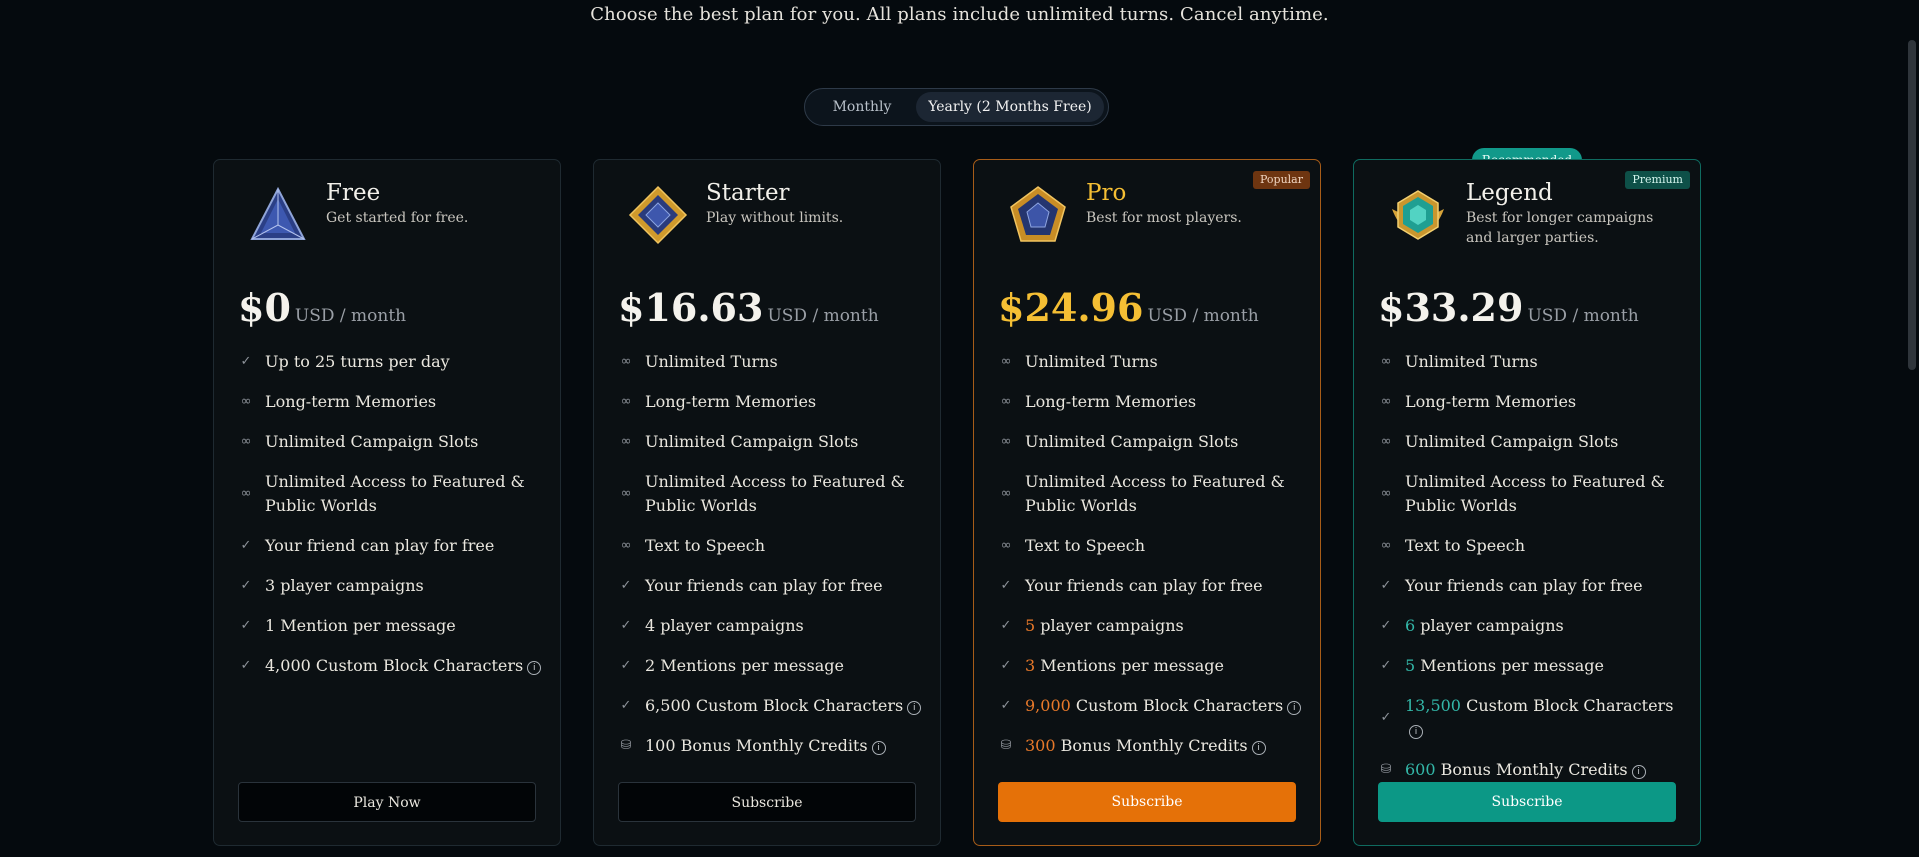 The width and height of the screenshot is (1919, 857). I want to click on feature-item: ✓ 3 Mentions per message, so click(1150, 666).